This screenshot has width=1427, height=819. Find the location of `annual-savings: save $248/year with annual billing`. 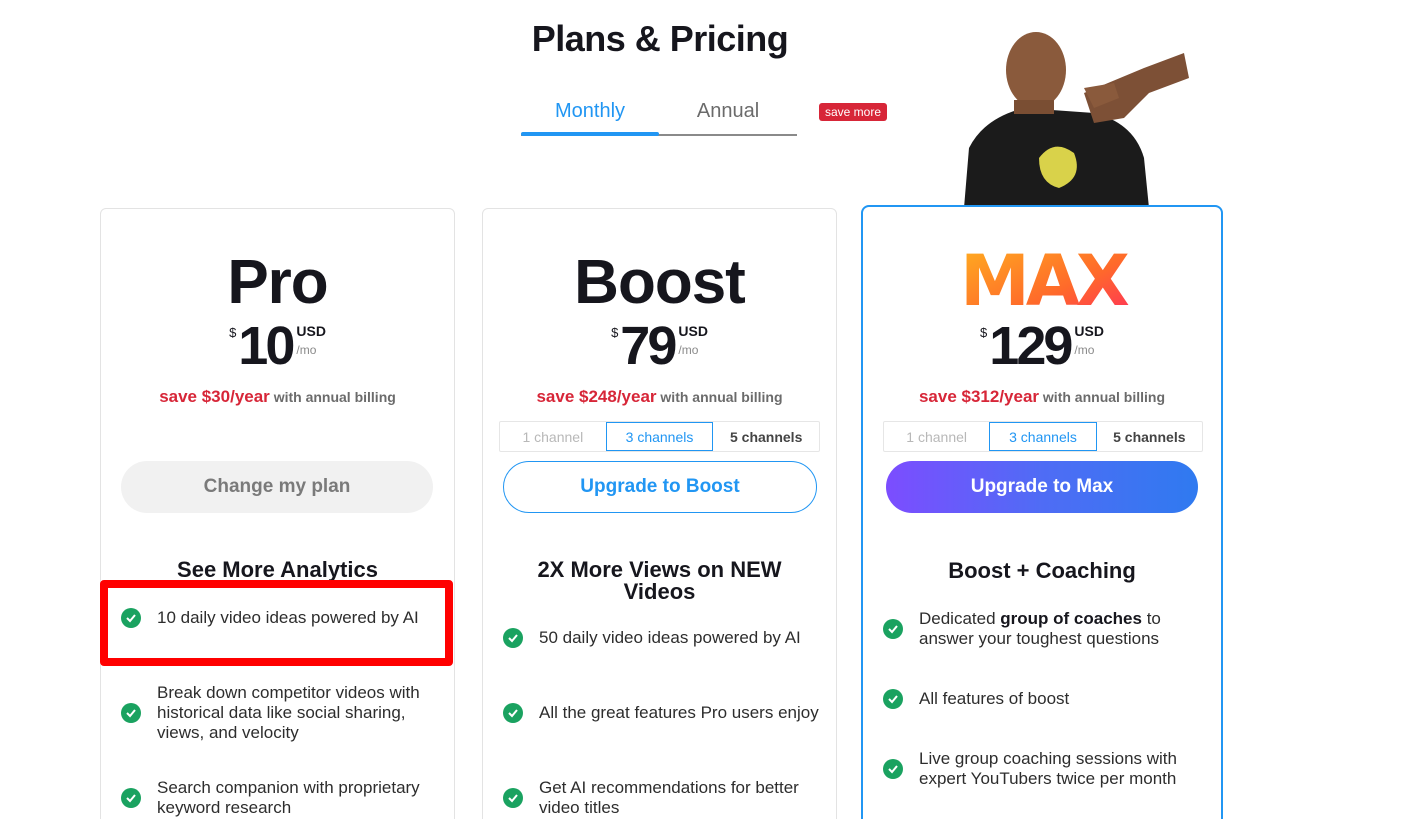

annual-savings: save $248/year with annual billing is located at coordinates (659, 397).